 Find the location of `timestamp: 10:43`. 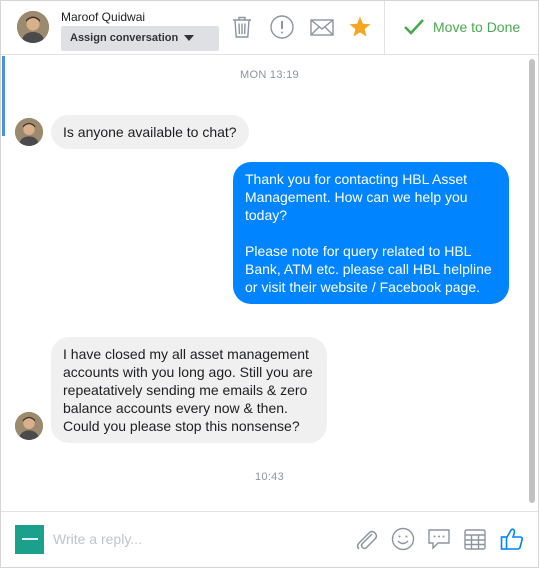

timestamp: 10:43 is located at coordinates (269, 477).